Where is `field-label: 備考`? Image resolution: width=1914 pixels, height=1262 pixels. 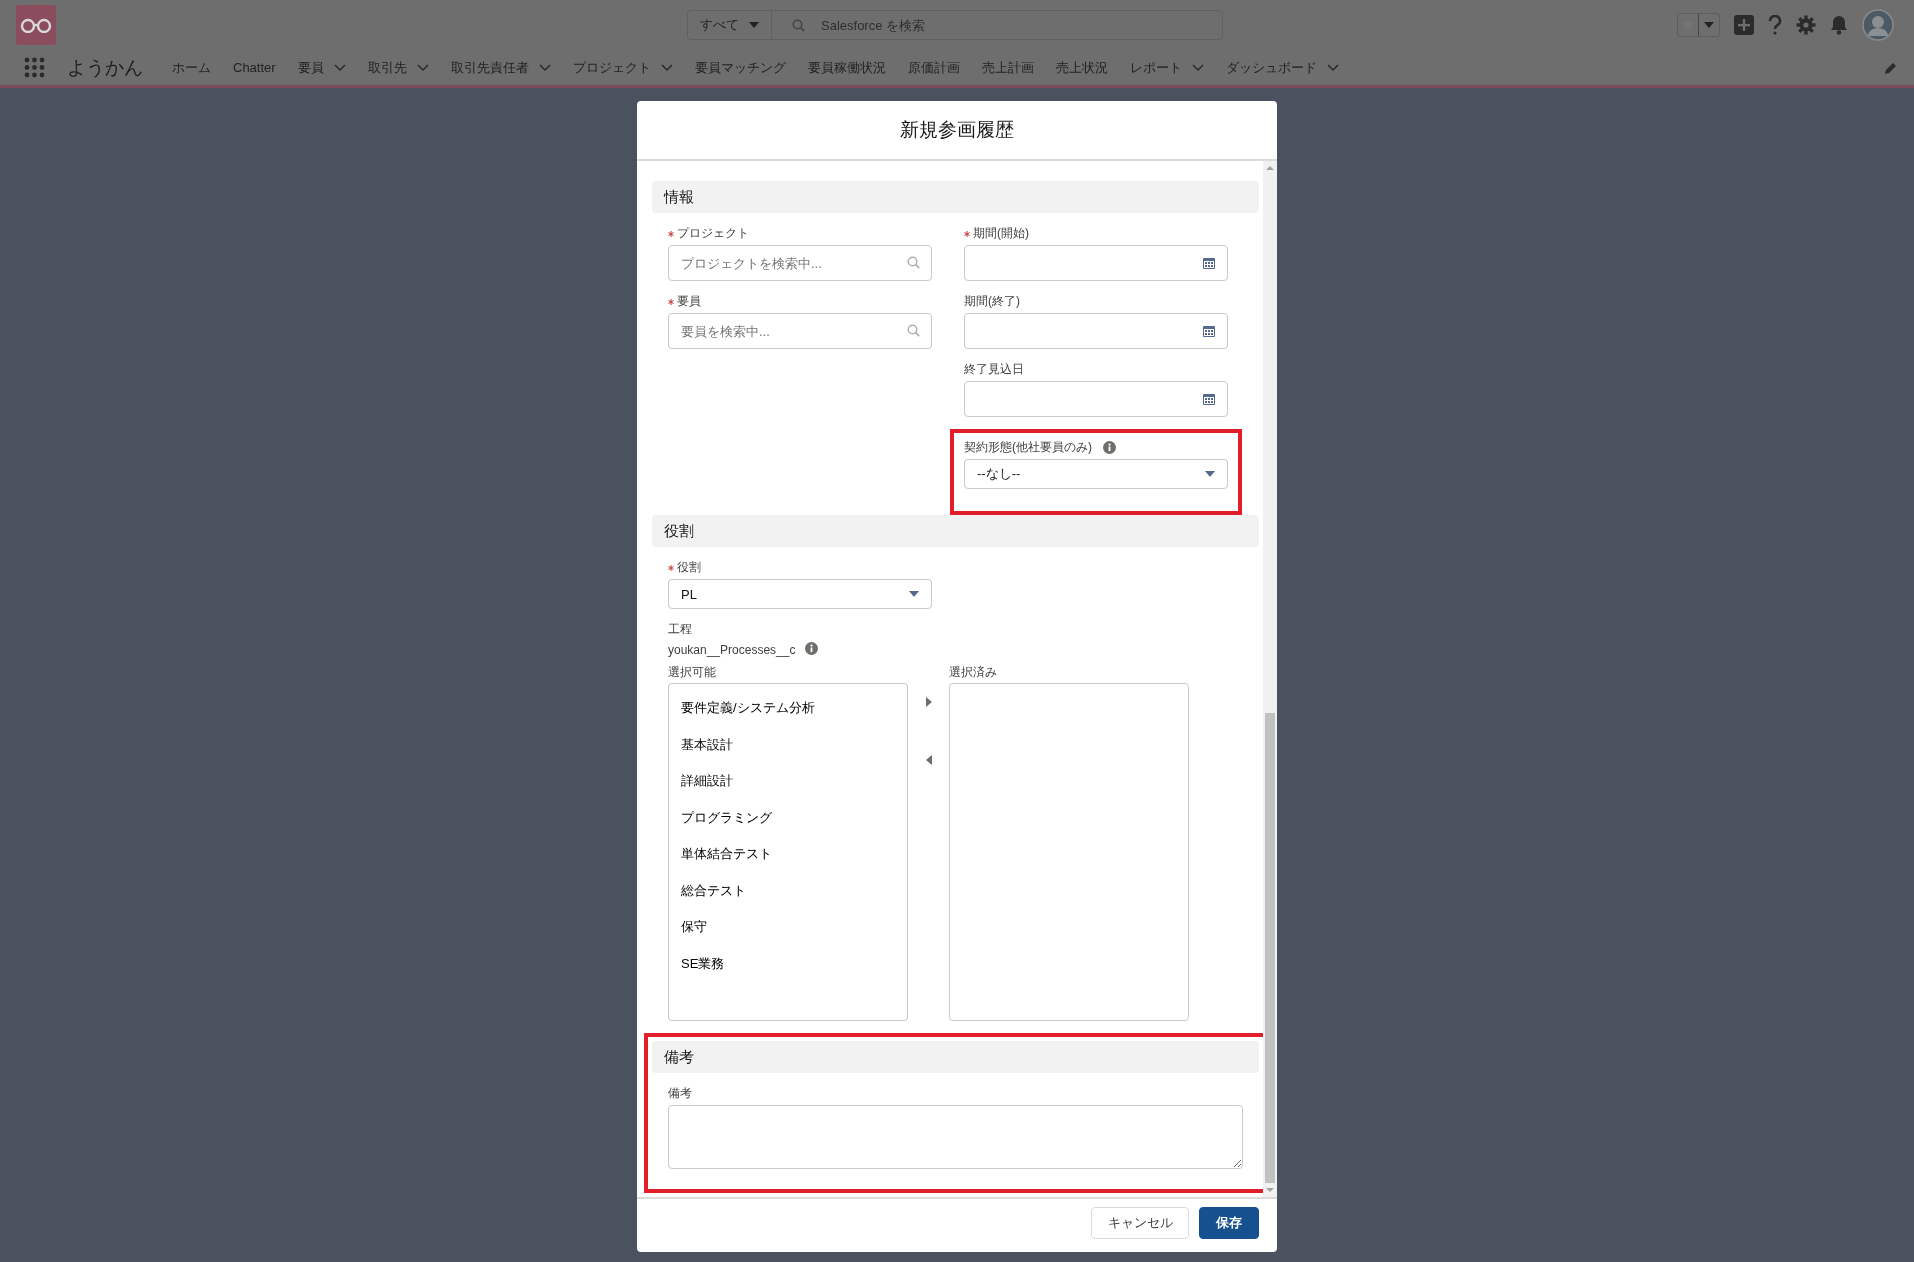 field-label: 備考 is located at coordinates (680, 1093).